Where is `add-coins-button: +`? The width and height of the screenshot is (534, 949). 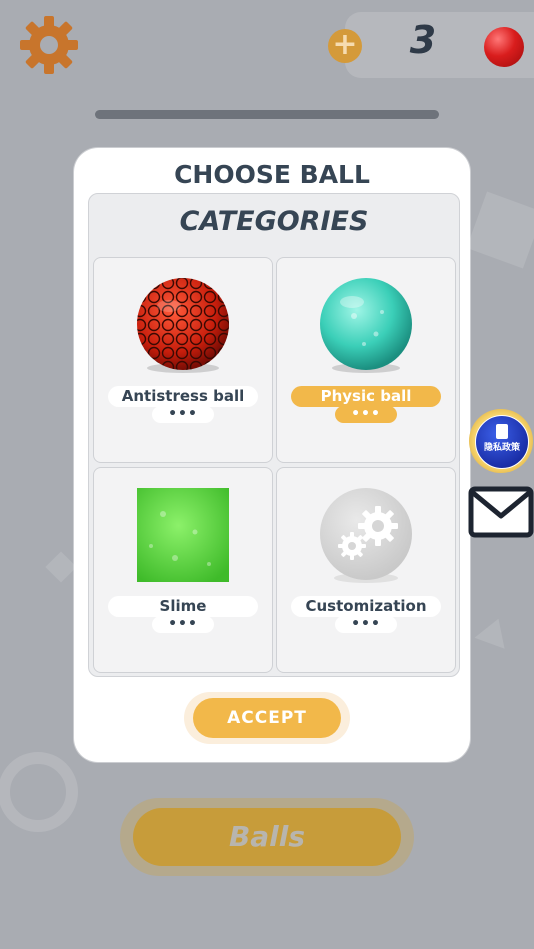 add-coins-button: + is located at coordinates (345, 46).